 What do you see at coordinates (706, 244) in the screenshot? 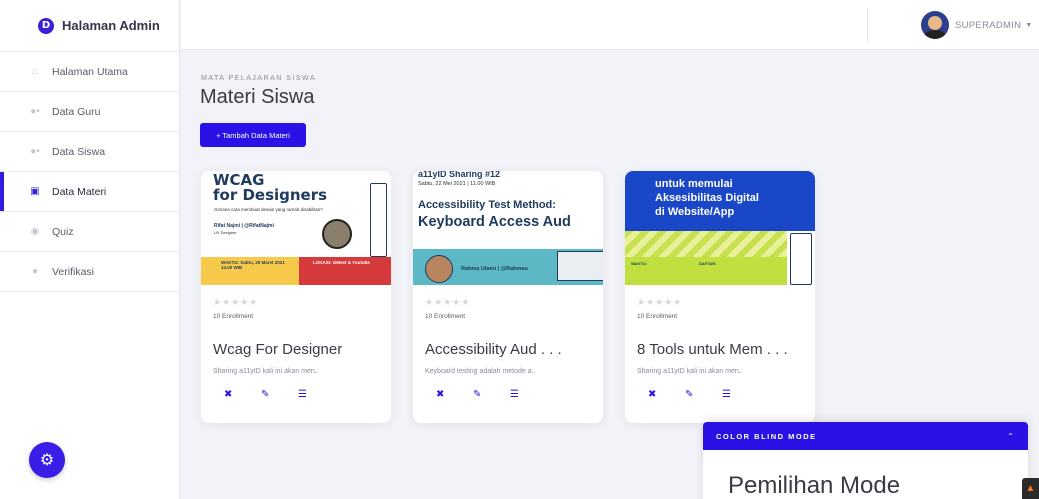
I see `thumb-stripe` at bounding box center [706, 244].